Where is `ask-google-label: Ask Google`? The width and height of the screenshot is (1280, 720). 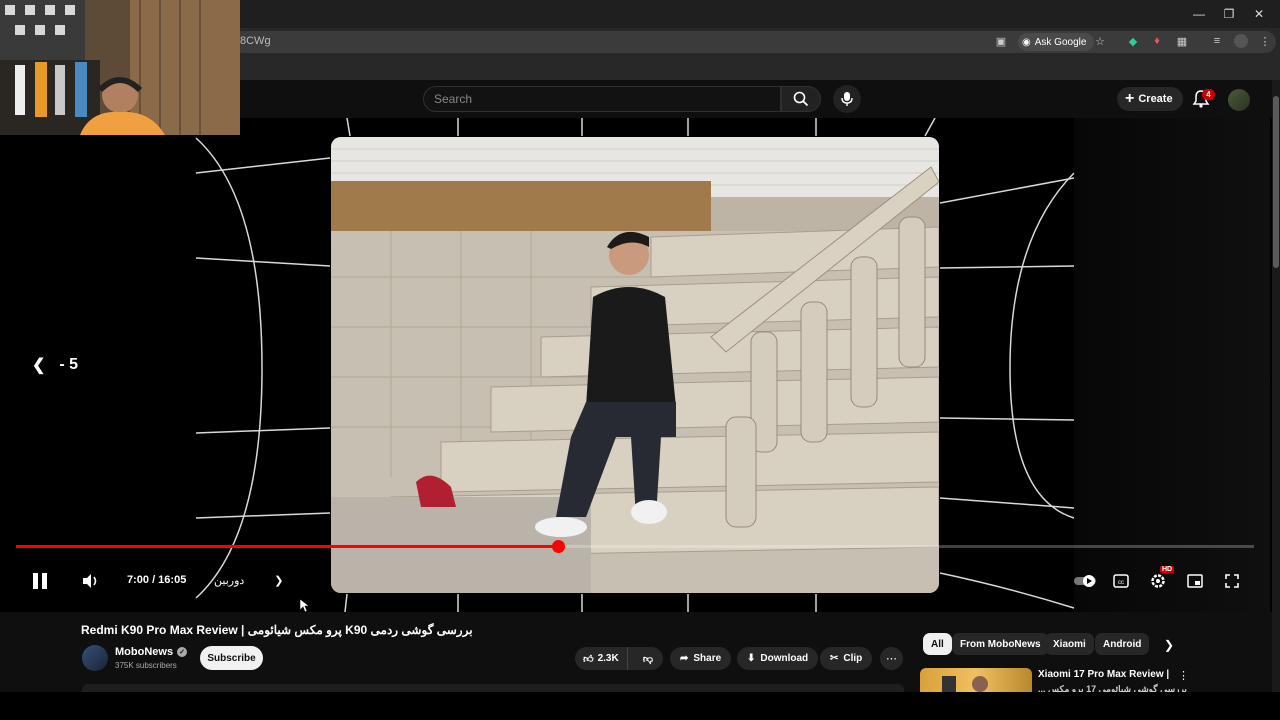 ask-google-label: Ask Google is located at coordinates (1060, 42).